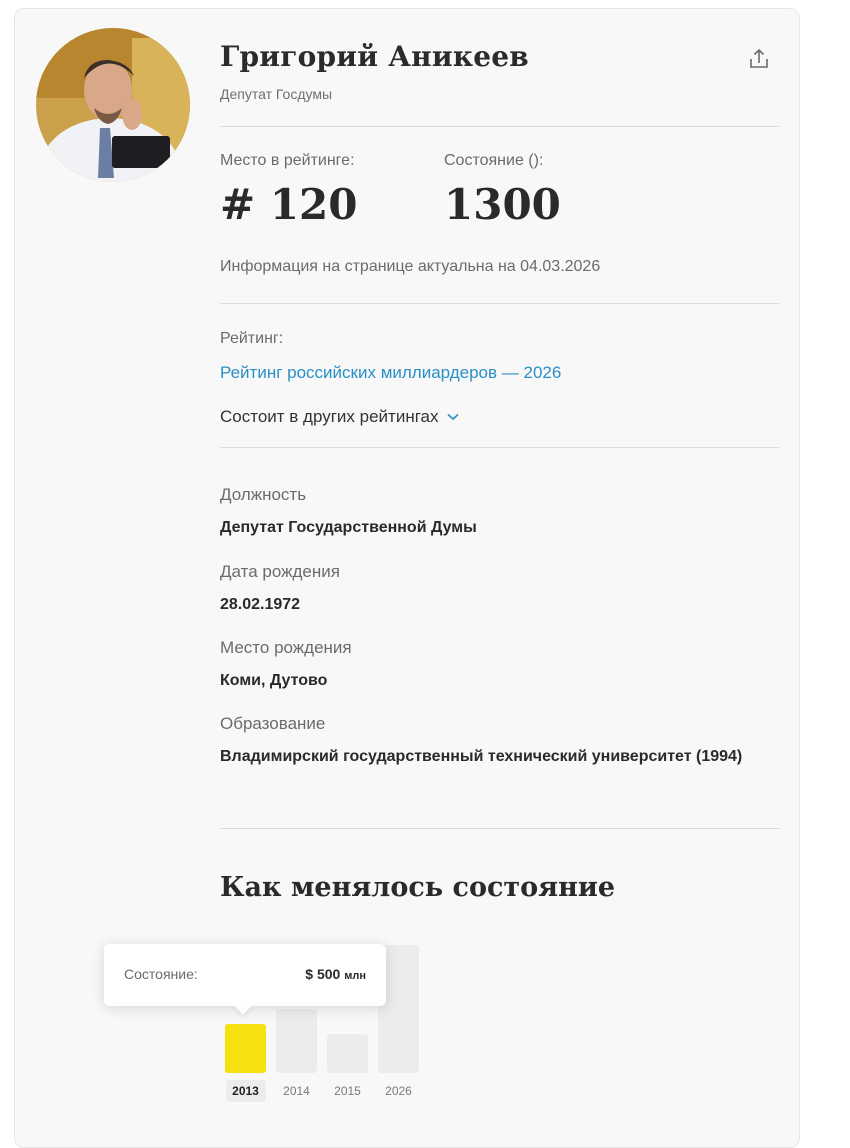  Describe the element at coordinates (494, 160) in the screenshot. I see `wealth-label: Состояние ():` at that location.